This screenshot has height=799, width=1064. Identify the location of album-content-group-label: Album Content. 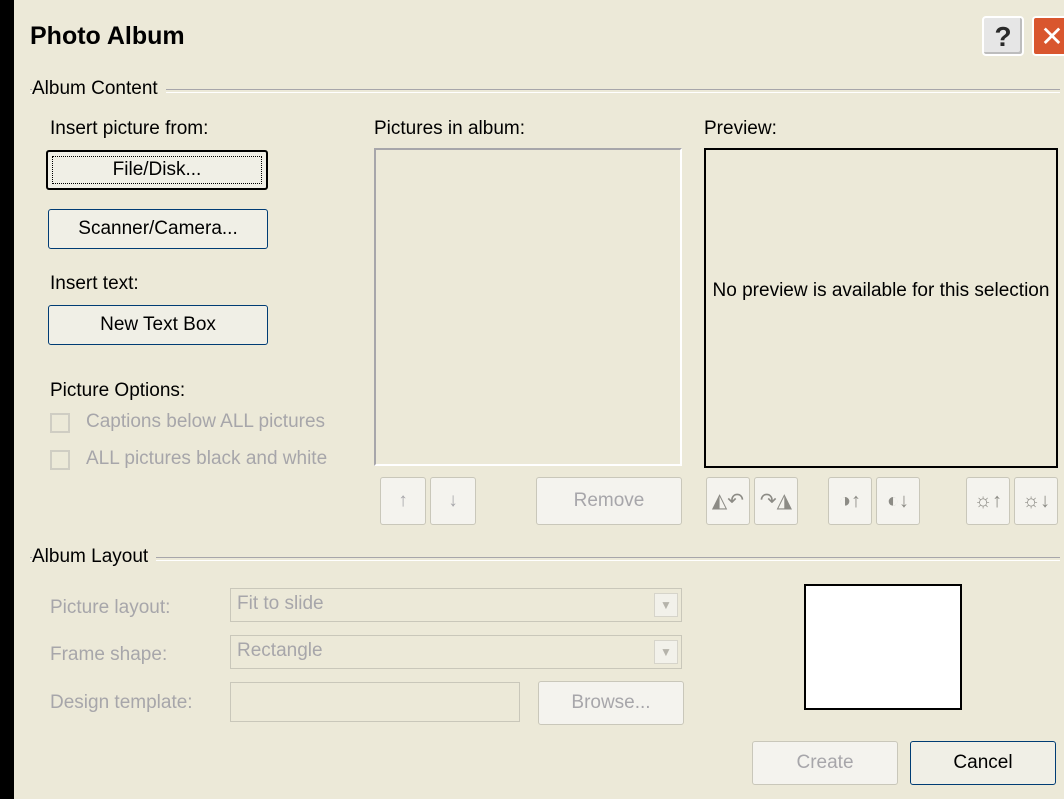
(99, 89).